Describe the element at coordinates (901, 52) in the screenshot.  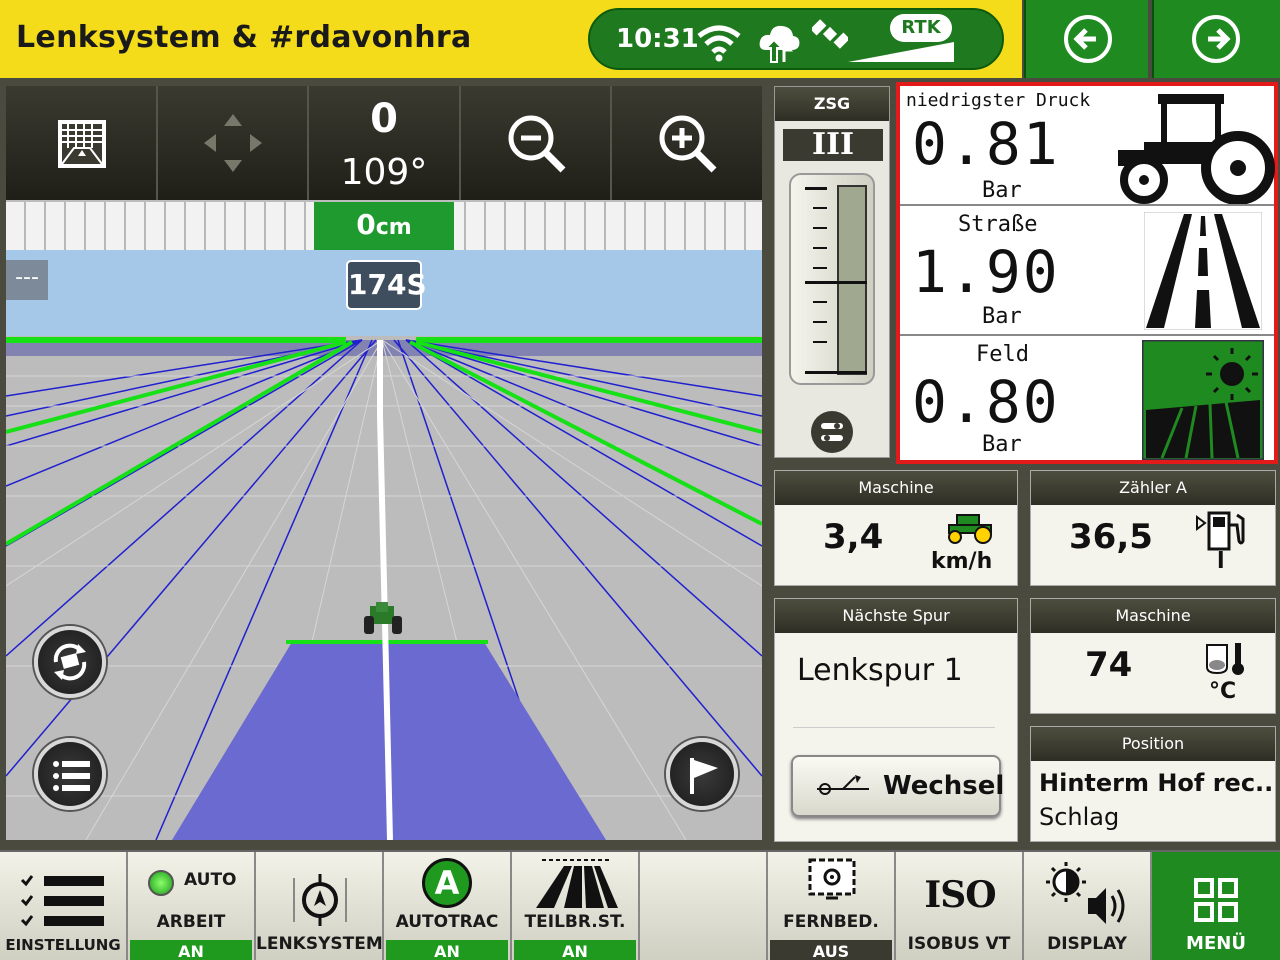
I see `signal-strength-icon` at that location.